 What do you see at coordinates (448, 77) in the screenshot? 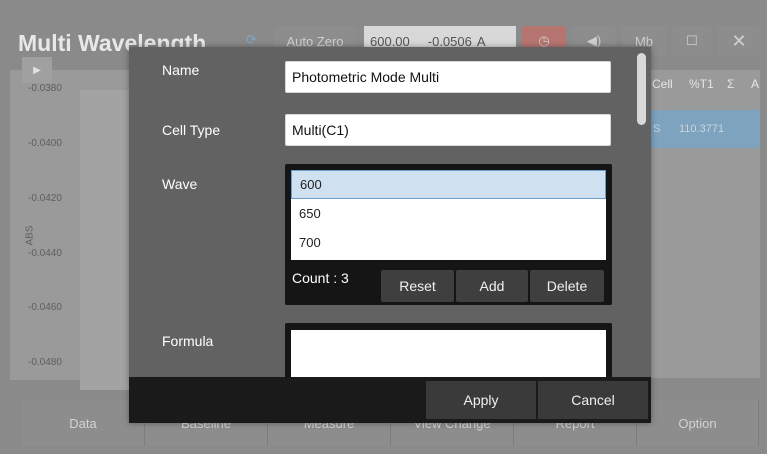
I see `name-input: Photometric Mode Multi` at bounding box center [448, 77].